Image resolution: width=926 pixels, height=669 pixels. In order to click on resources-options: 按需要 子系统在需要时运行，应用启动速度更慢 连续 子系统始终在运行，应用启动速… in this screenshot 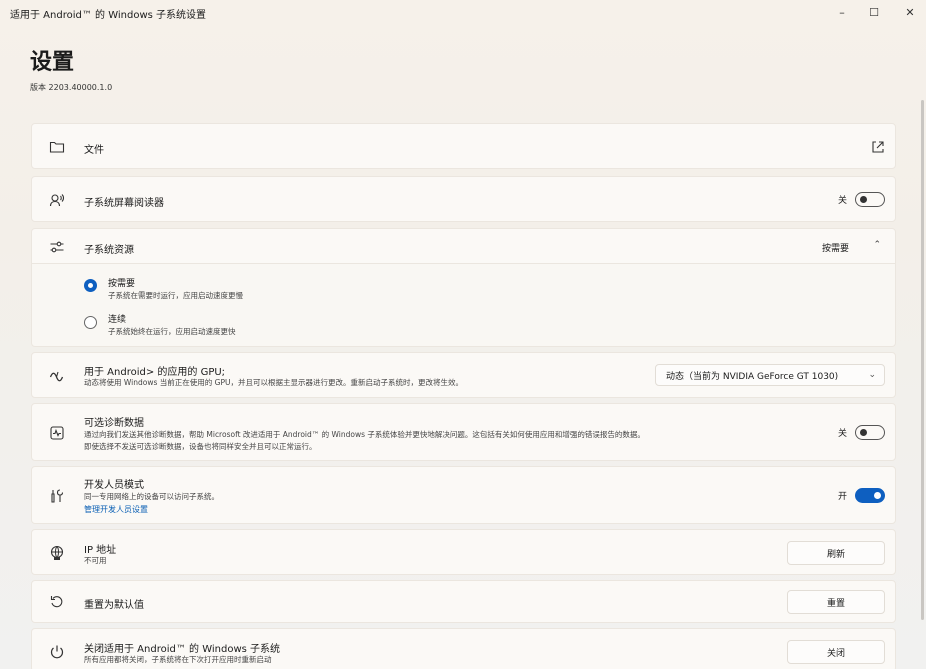, I will do `click(463, 305)`.